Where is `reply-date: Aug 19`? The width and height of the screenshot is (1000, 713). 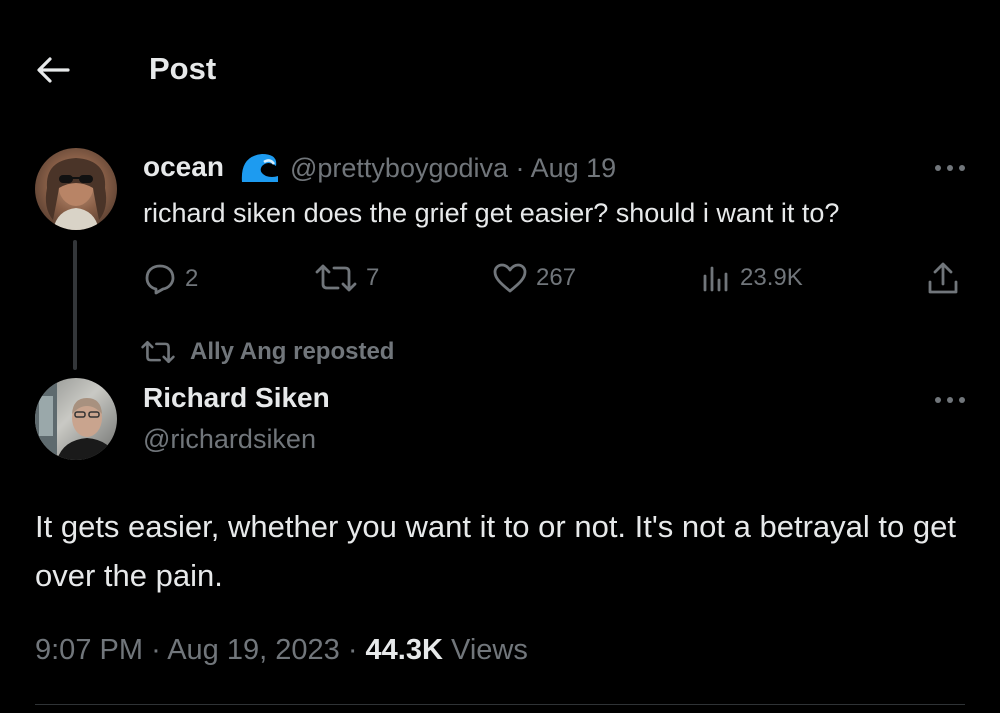 reply-date: Aug 19 is located at coordinates (573, 168).